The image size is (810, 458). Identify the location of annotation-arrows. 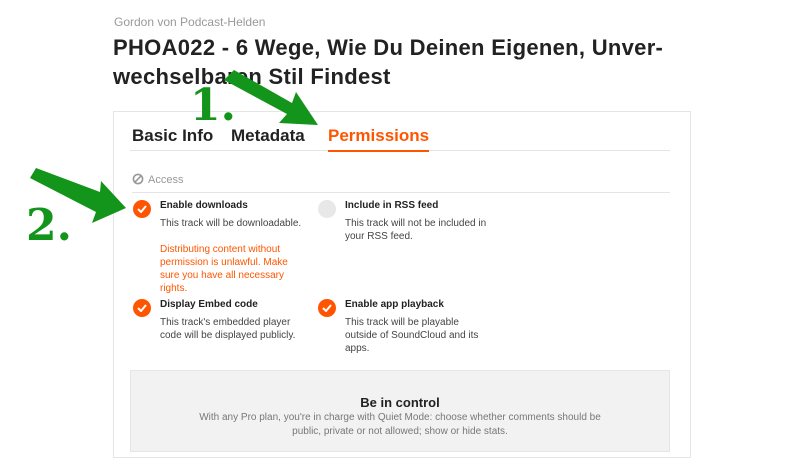
(174, 146).